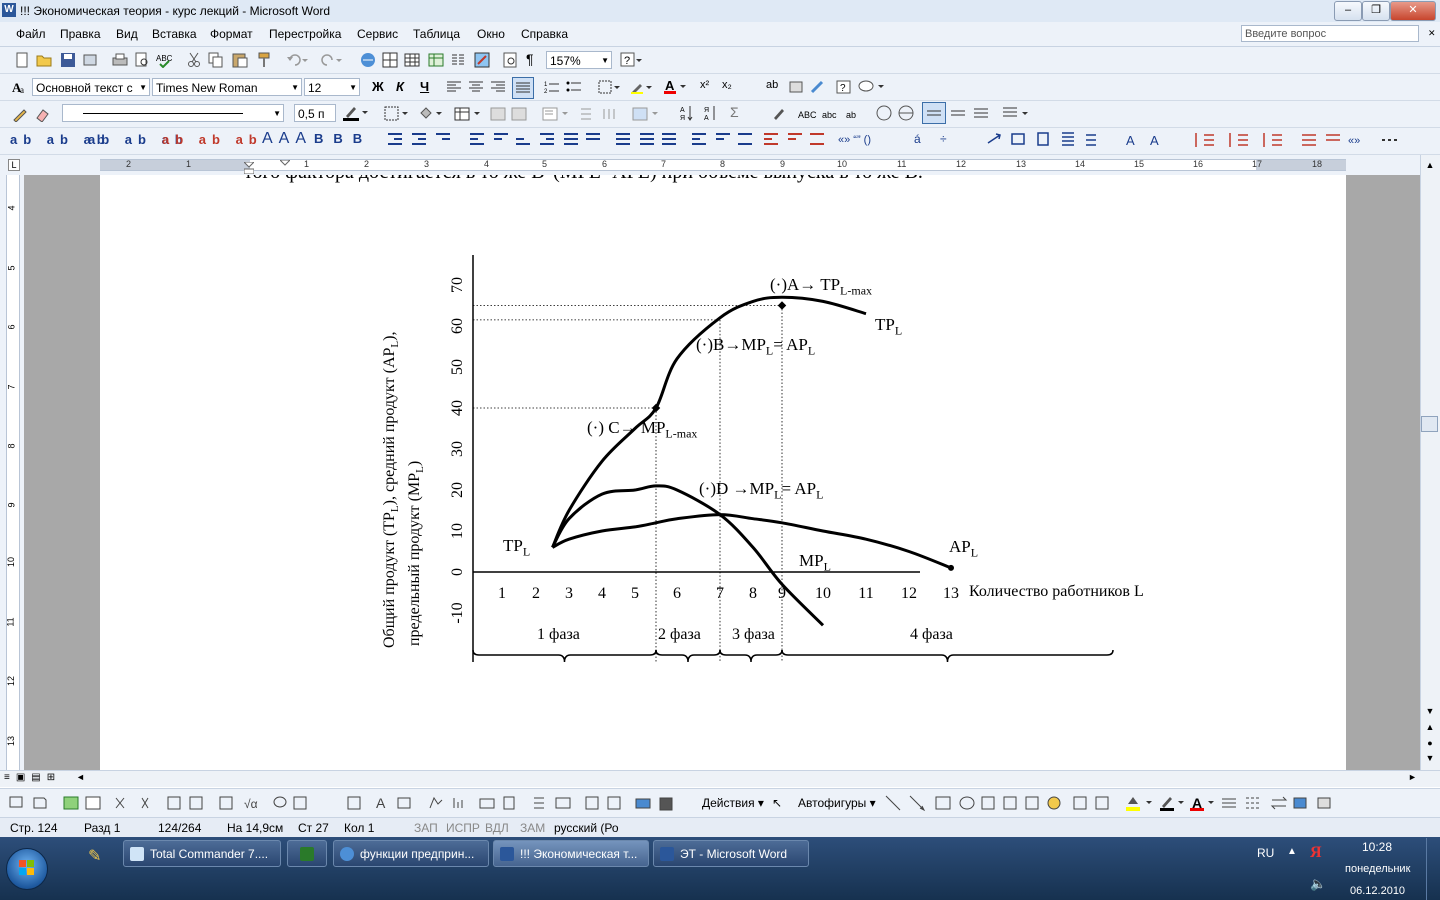 Image resolution: width=1440 pixels, height=900 pixels. What do you see at coordinates (720, 778) in the screenshot?
I see `horizontal-scrollbar` at bounding box center [720, 778].